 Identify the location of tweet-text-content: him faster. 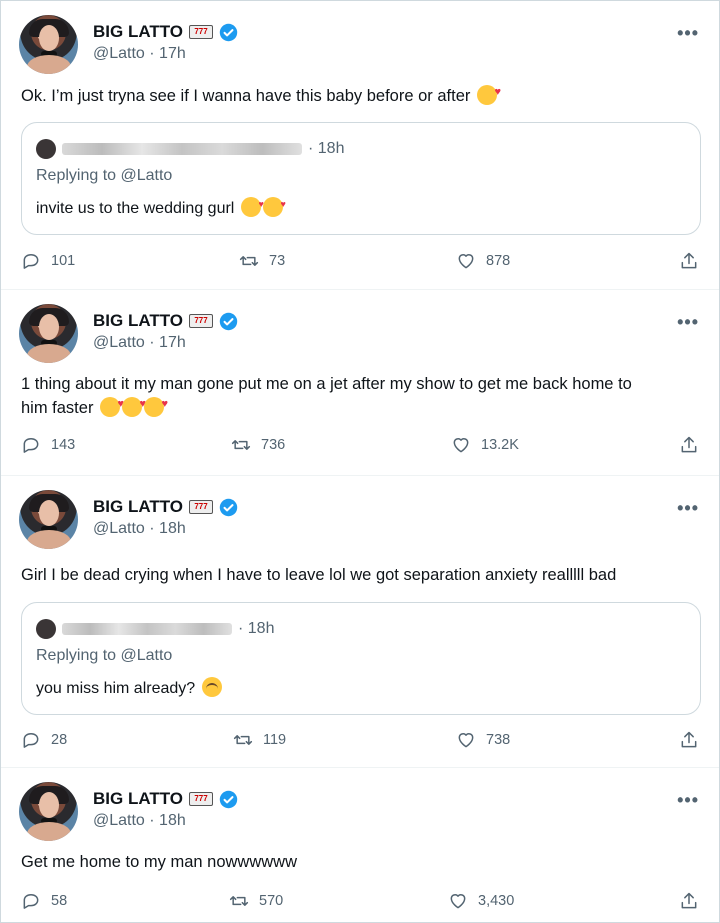
(57, 408).